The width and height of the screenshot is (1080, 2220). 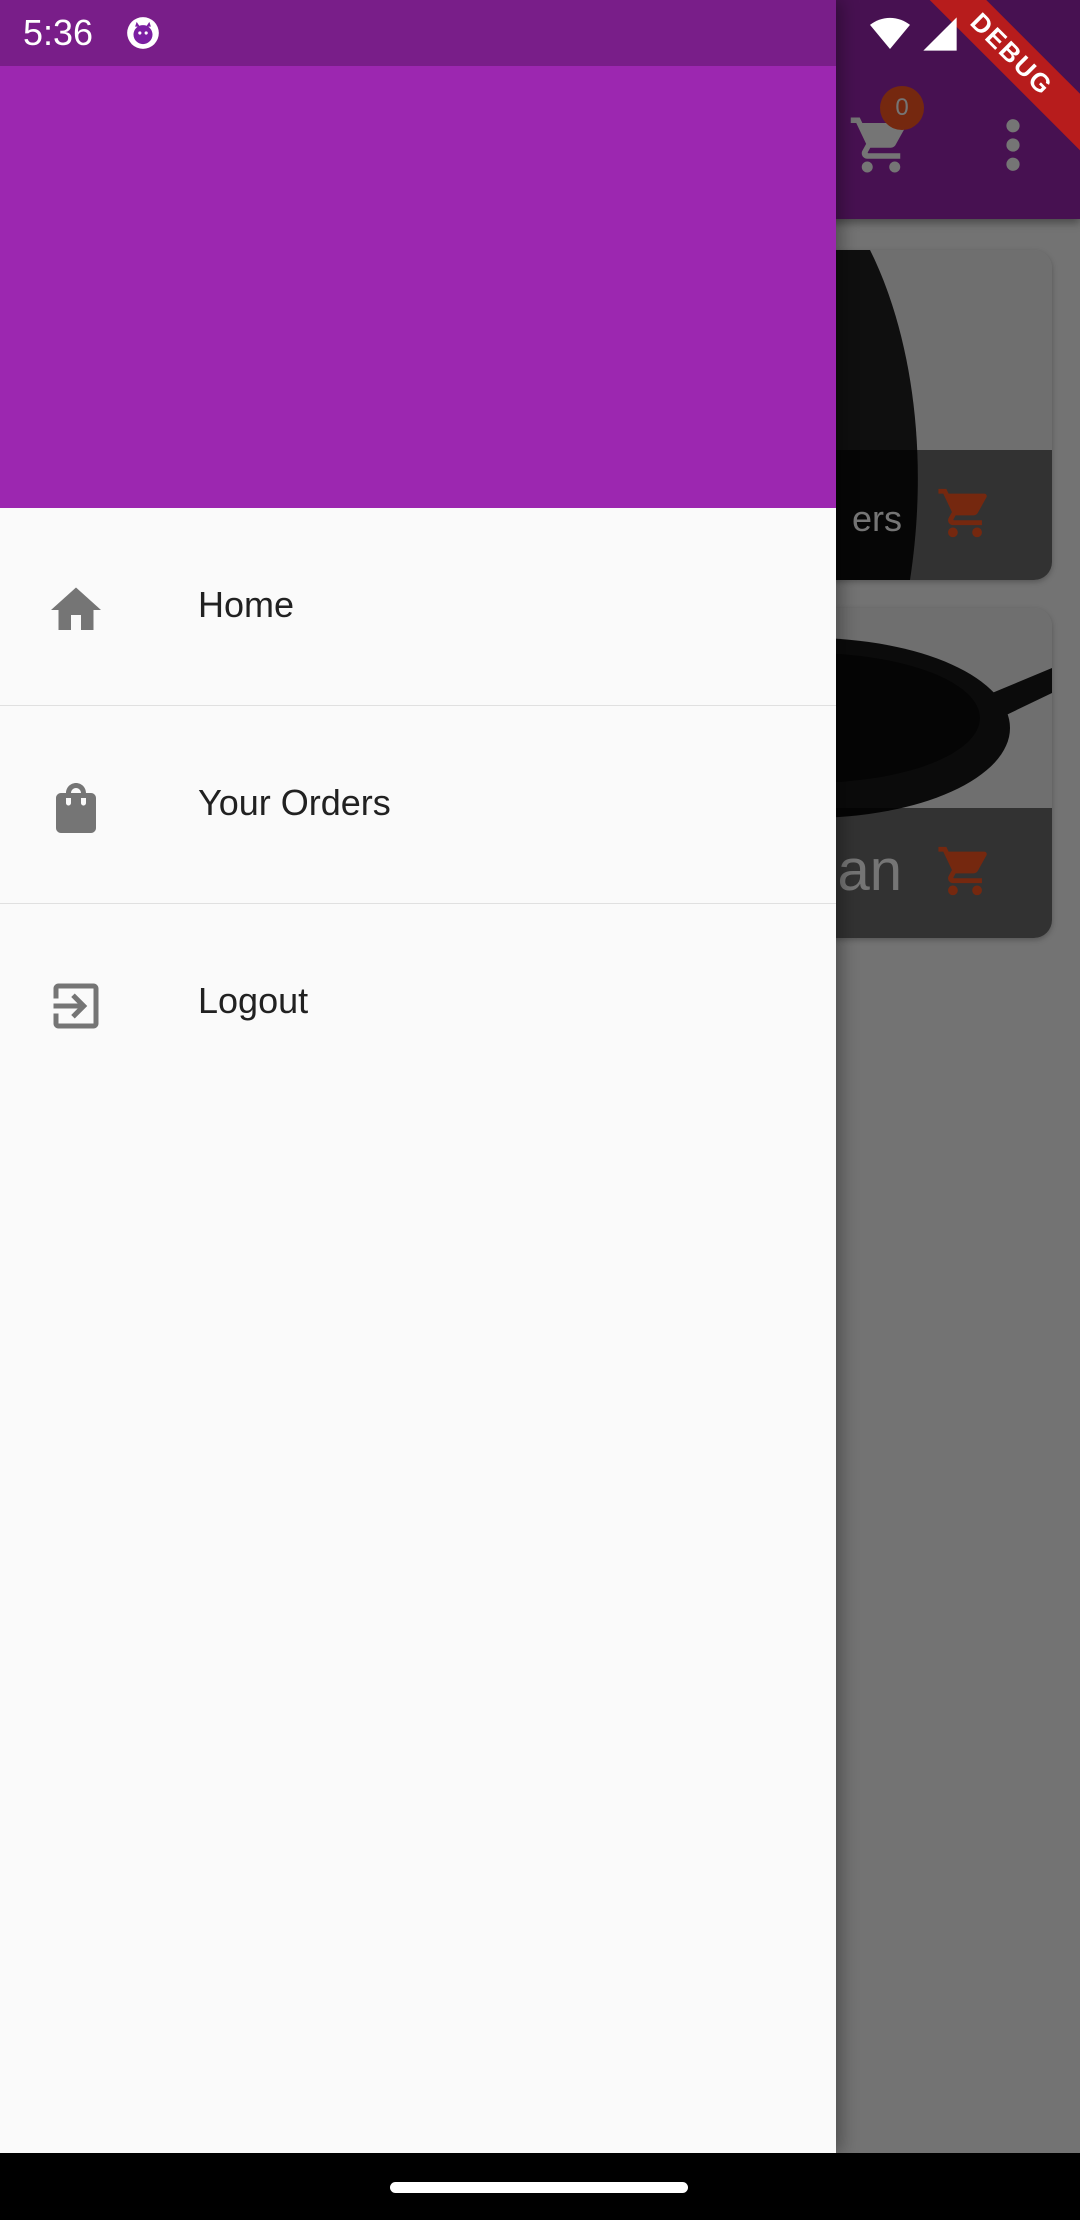 I want to click on cat-notification-icon, so click(x=143, y=33).